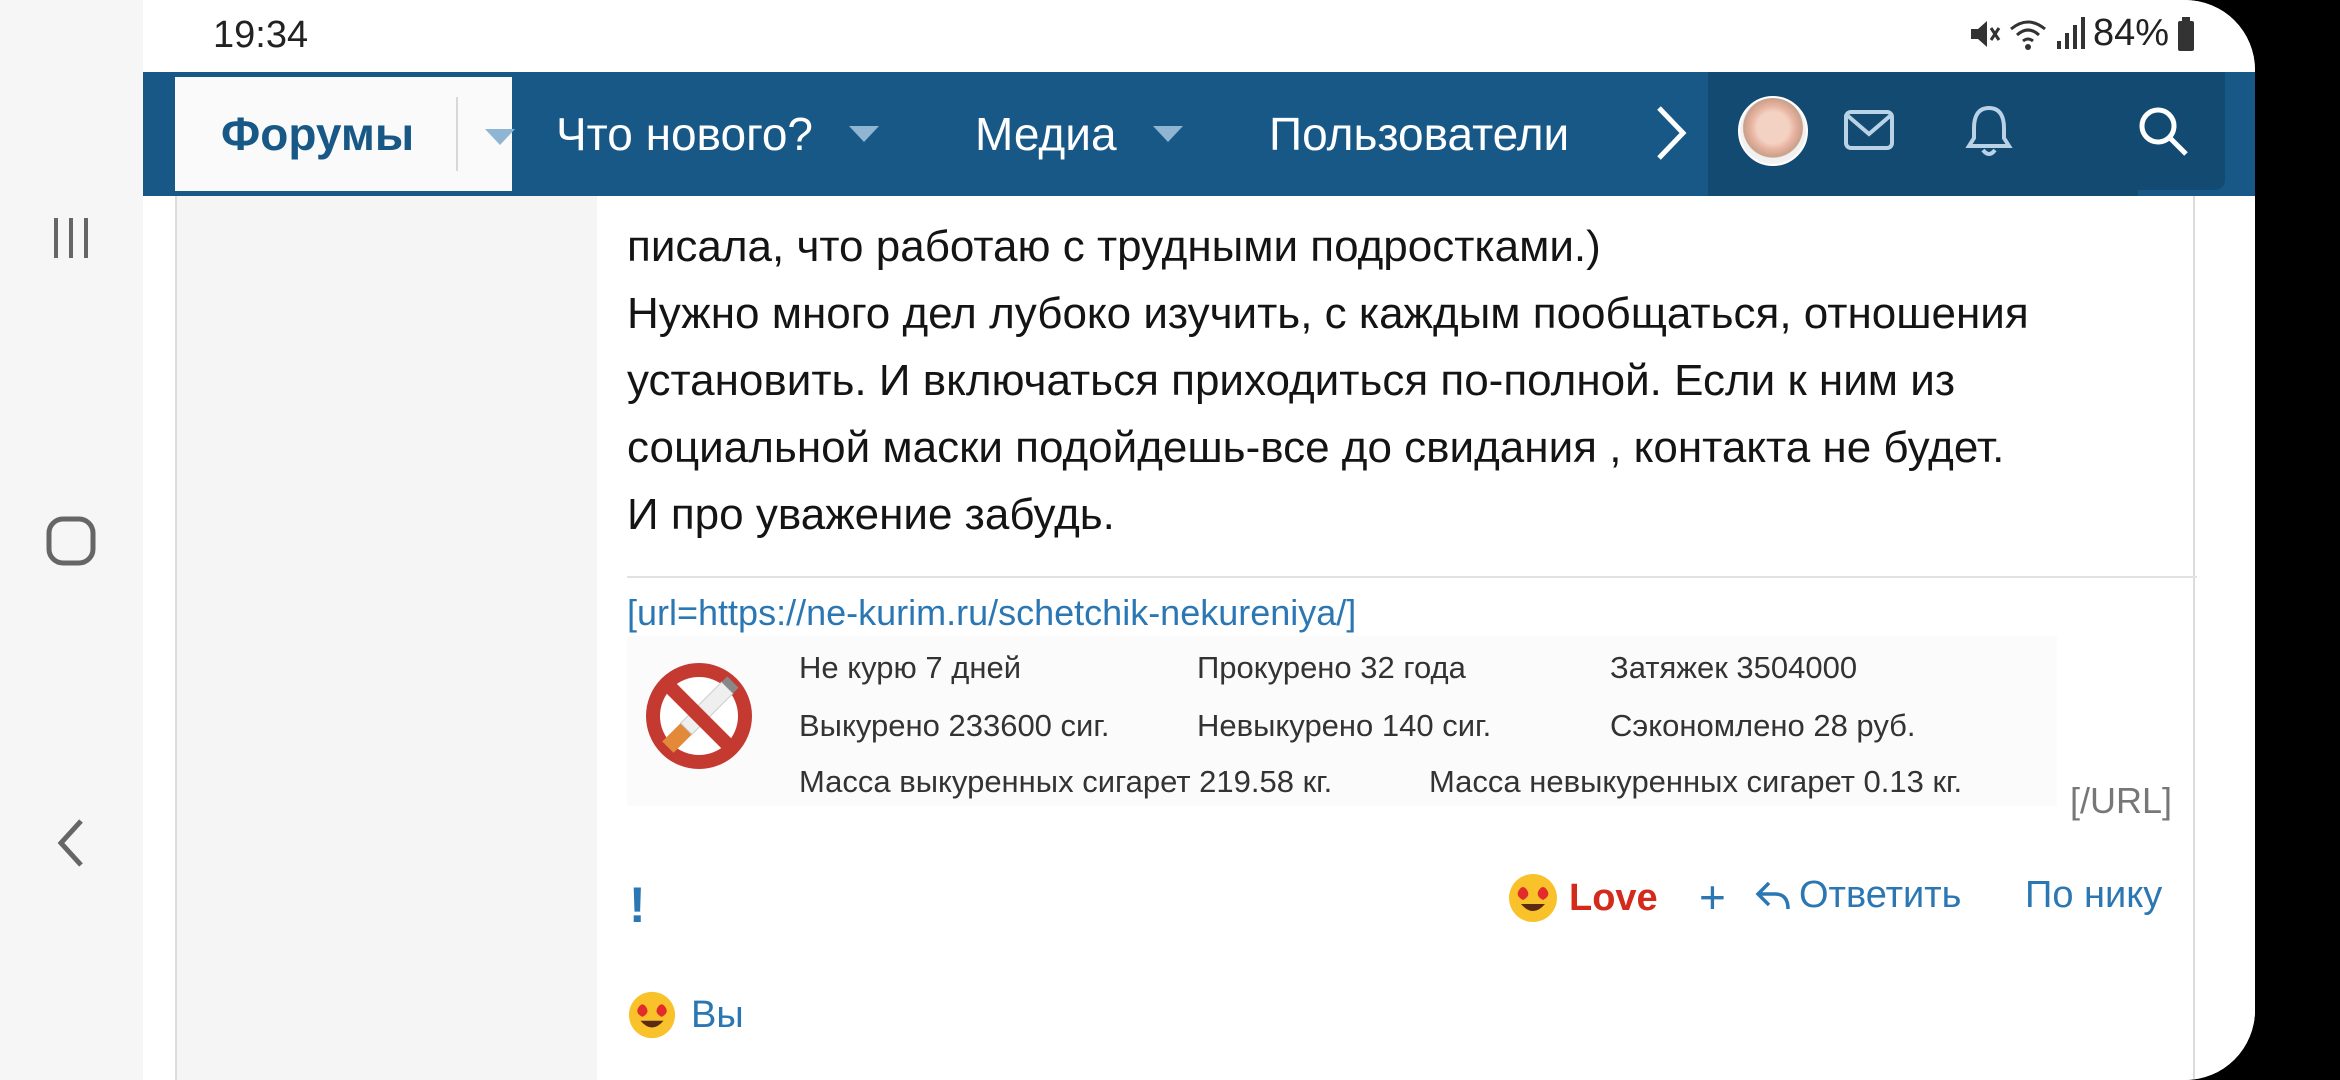 This screenshot has width=2340, height=1080. Describe the element at coordinates (1344, 725) in the screenshot. I see `signature-stat: Невыкурено 140 сиг.` at that location.